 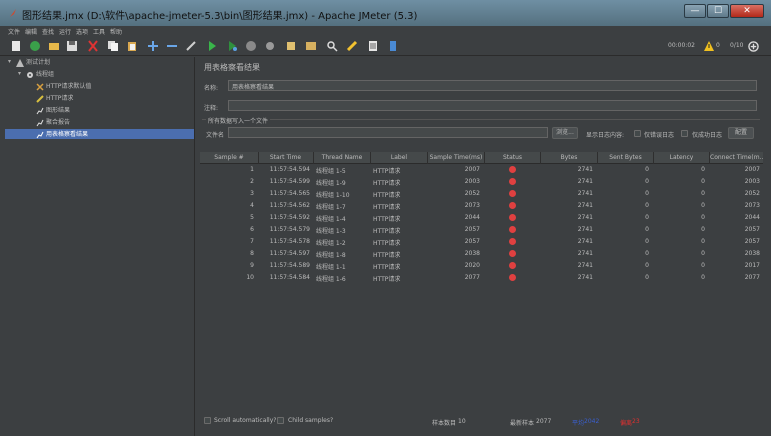 What do you see at coordinates (40, 74) in the screenshot?
I see `tree-node-thread-group: 线程组` at bounding box center [40, 74].